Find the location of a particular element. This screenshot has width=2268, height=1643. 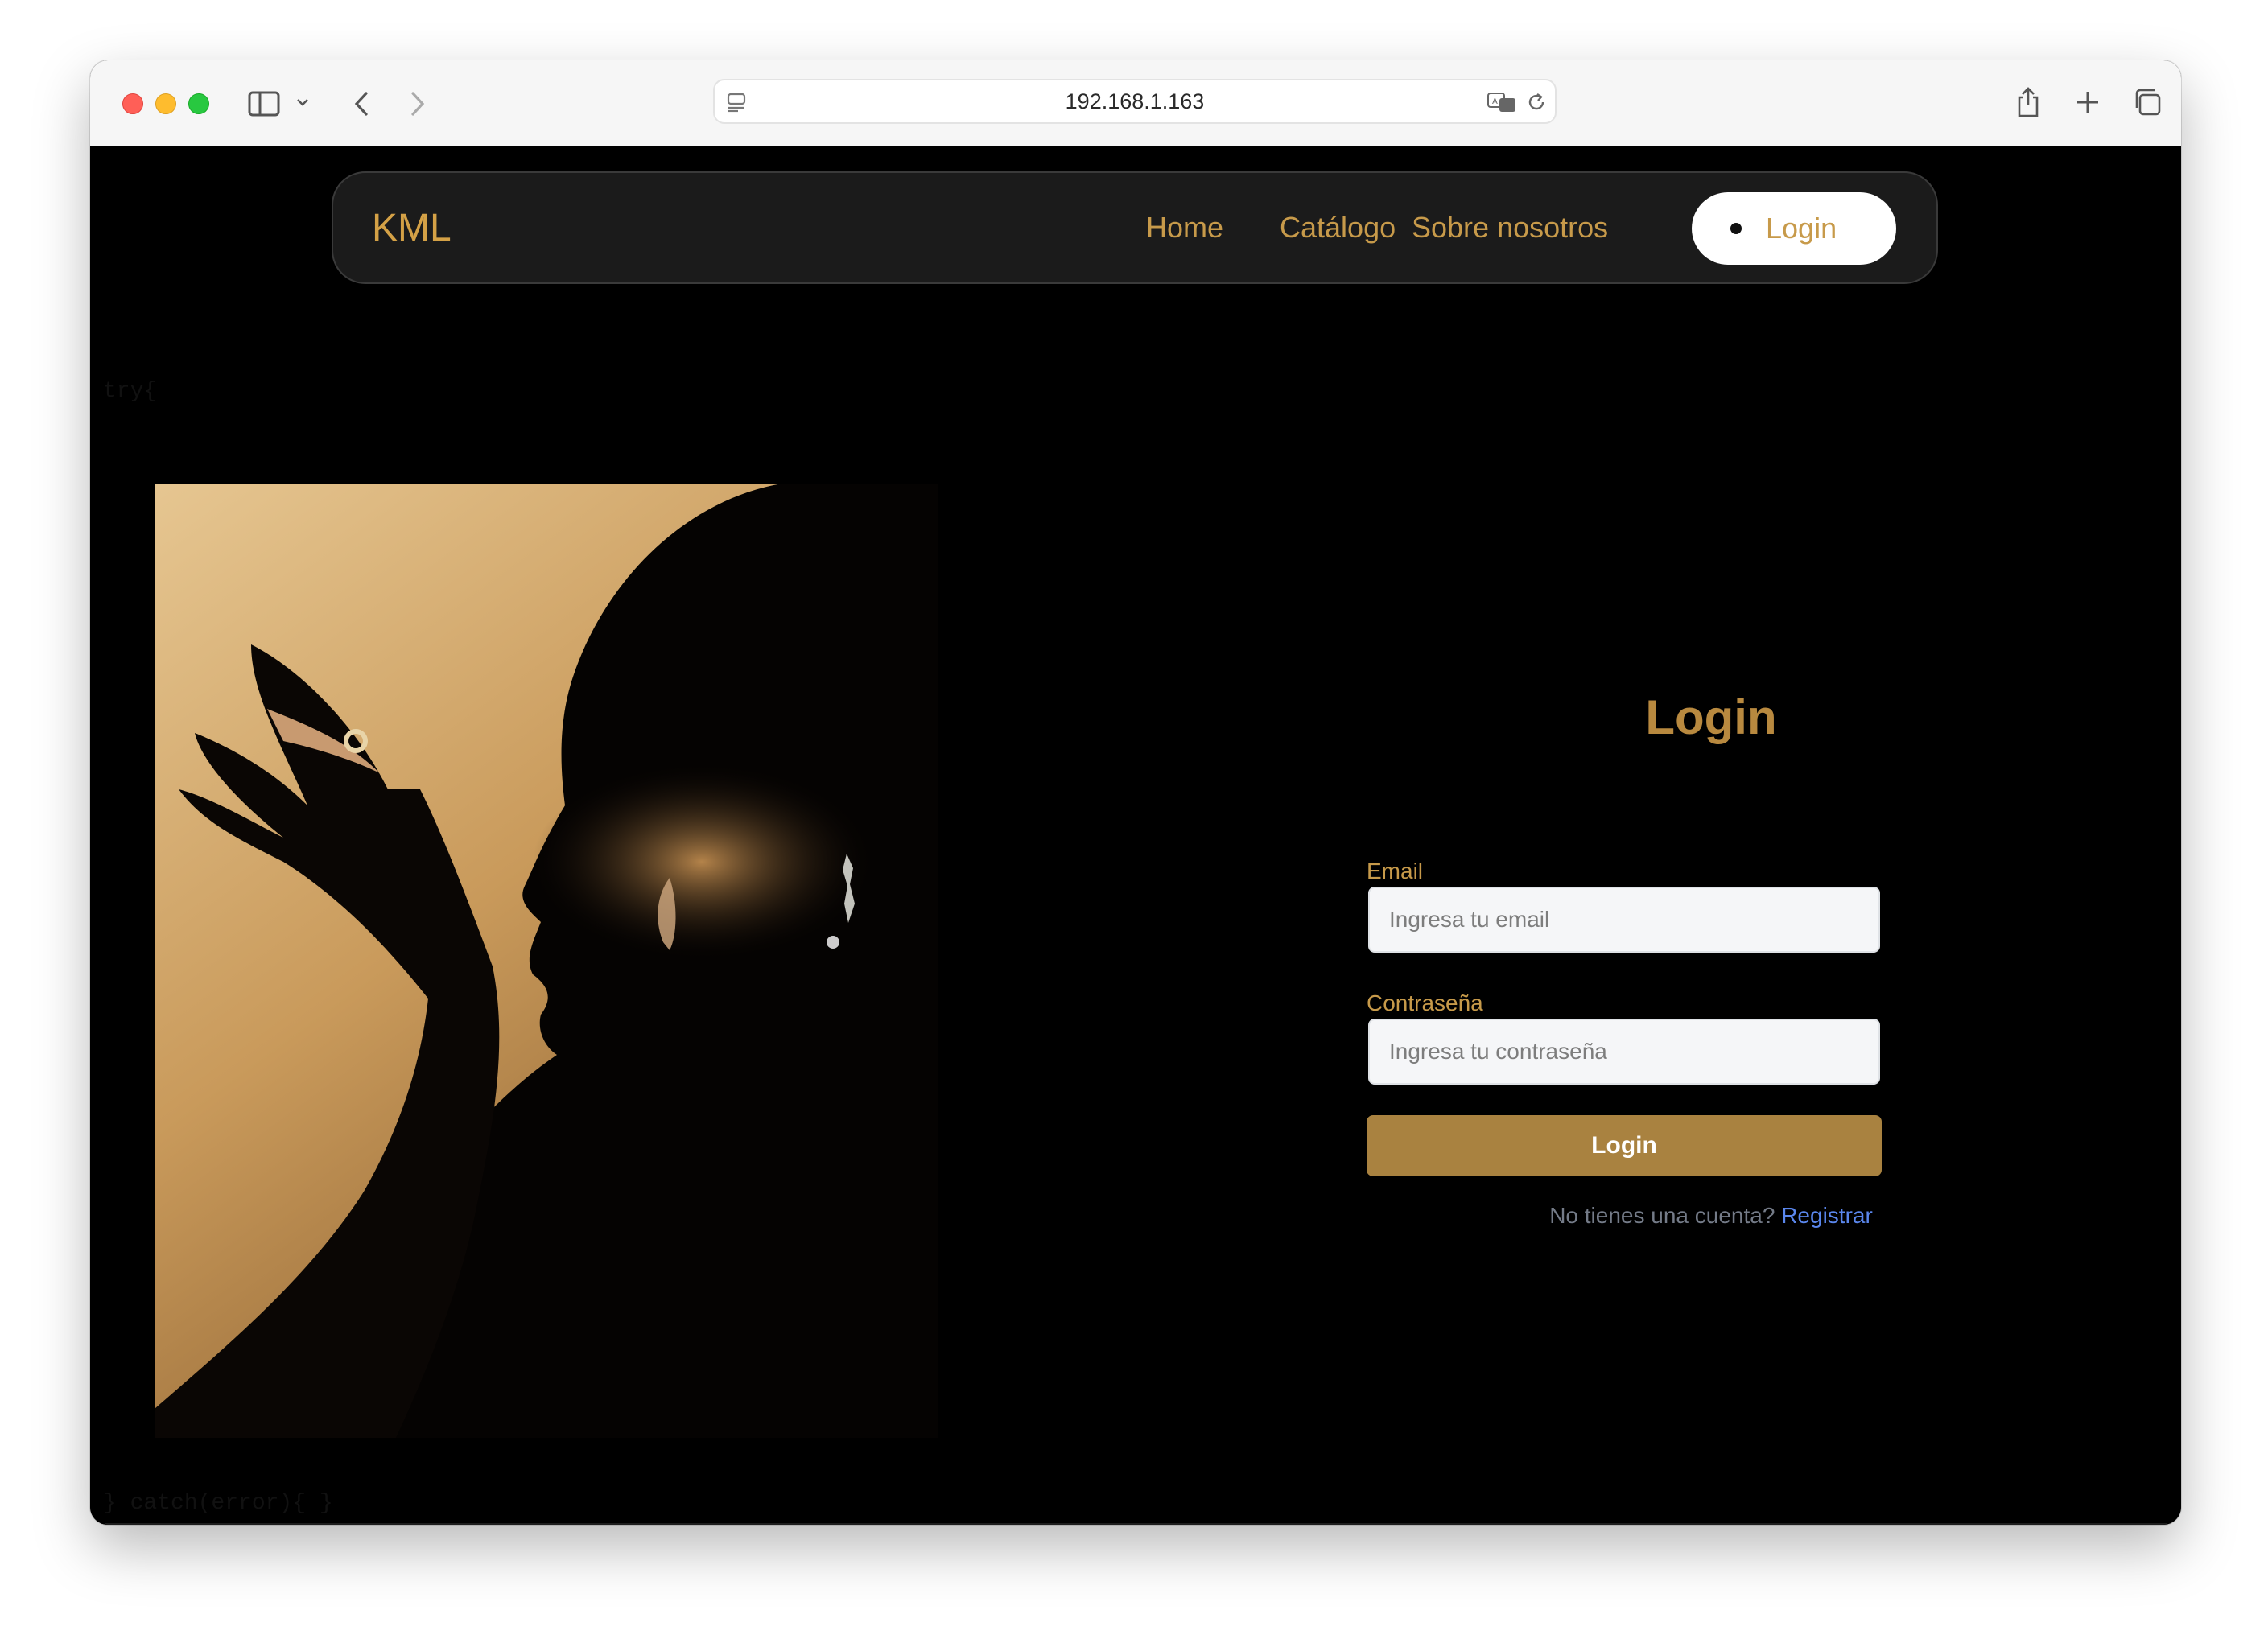

url-text: 192.168.1.163 is located at coordinates (1135, 101).